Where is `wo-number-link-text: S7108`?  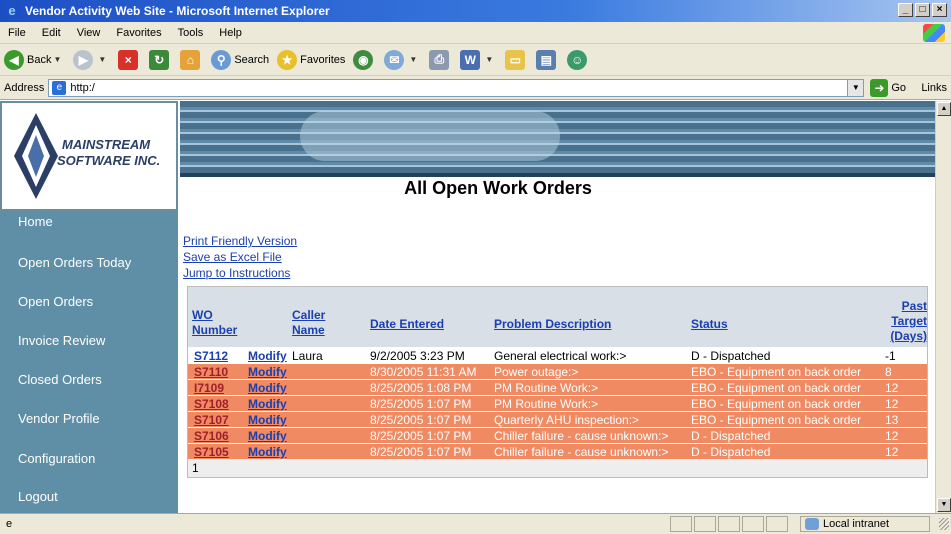 wo-number-link-text: S7108 is located at coordinates (211, 404).